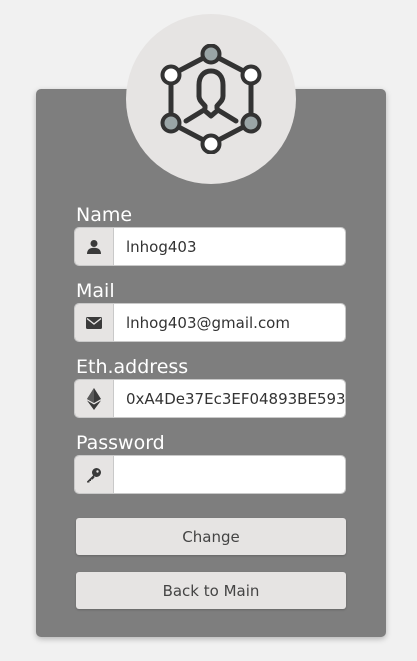  What do you see at coordinates (229, 474) in the screenshot?
I see `password-input` at bounding box center [229, 474].